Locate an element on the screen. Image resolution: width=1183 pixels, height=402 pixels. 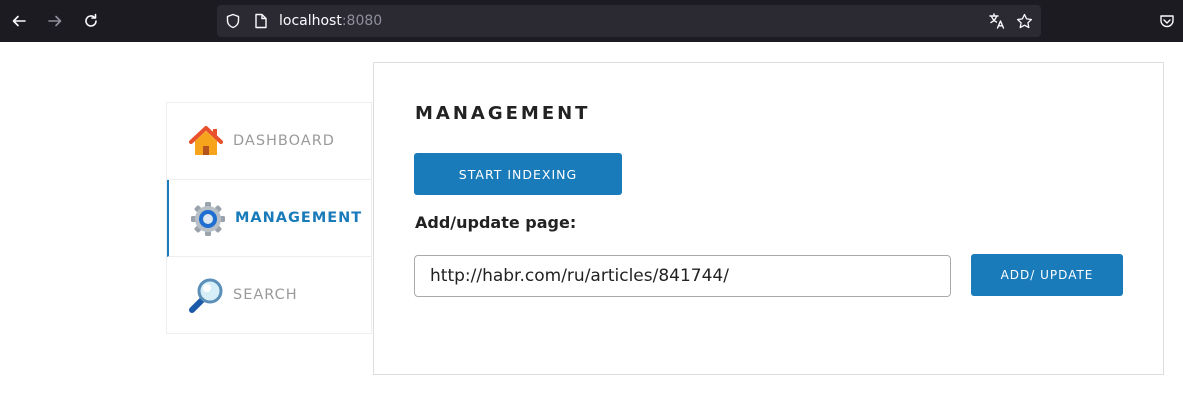
sidebar: DASHBOARD MANAGEMENT SEARCH is located at coordinates (269, 218).